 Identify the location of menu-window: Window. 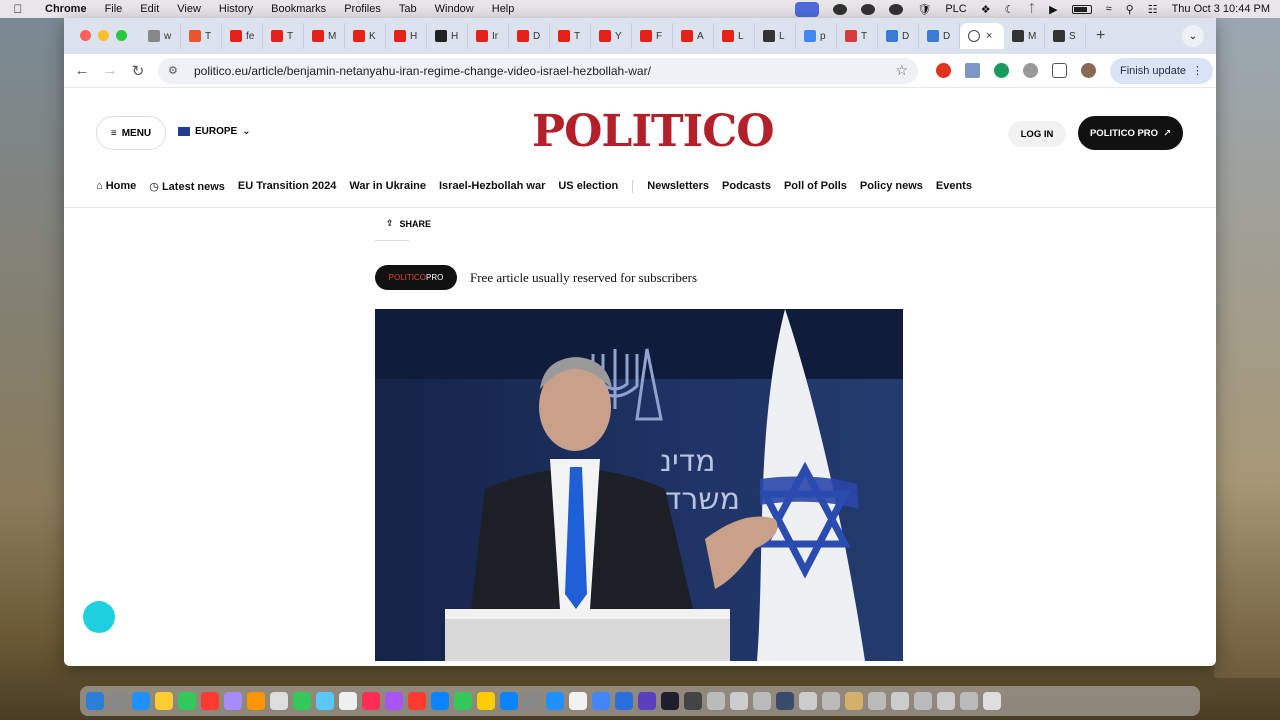
(454, 9).